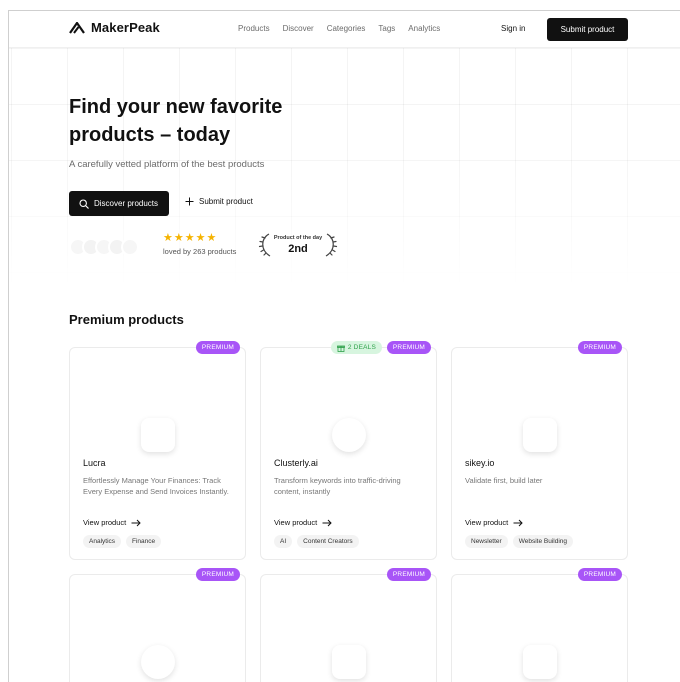 Image resolution: width=680 pixels, height=682 pixels. What do you see at coordinates (587, 29) in the screenshot?
I see `submit-product-button: Submit product` at bounding box center [587, 29].